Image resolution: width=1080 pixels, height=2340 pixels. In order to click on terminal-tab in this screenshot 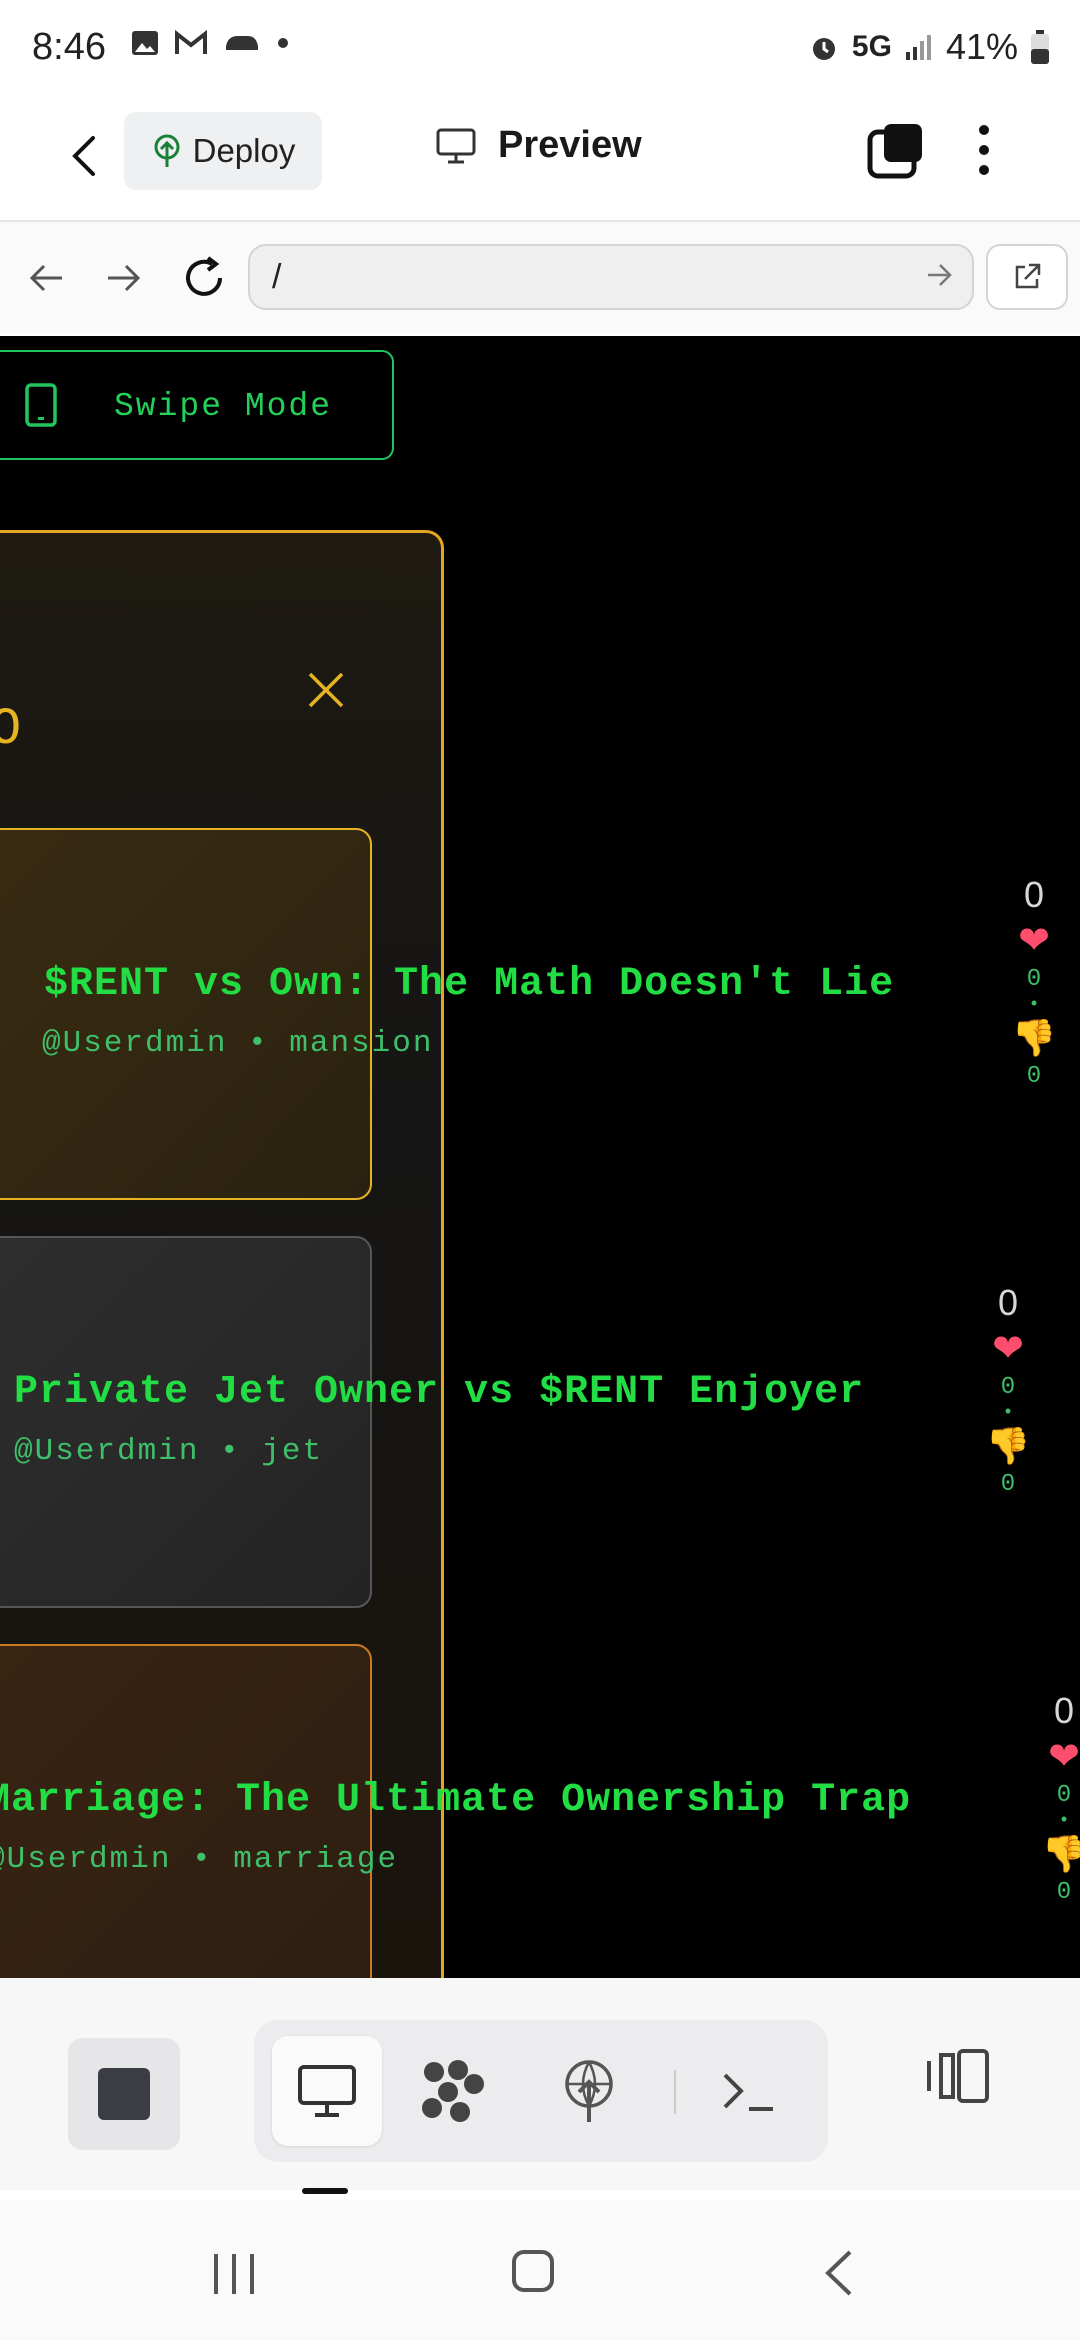, I will do `click(749, 2091)`.